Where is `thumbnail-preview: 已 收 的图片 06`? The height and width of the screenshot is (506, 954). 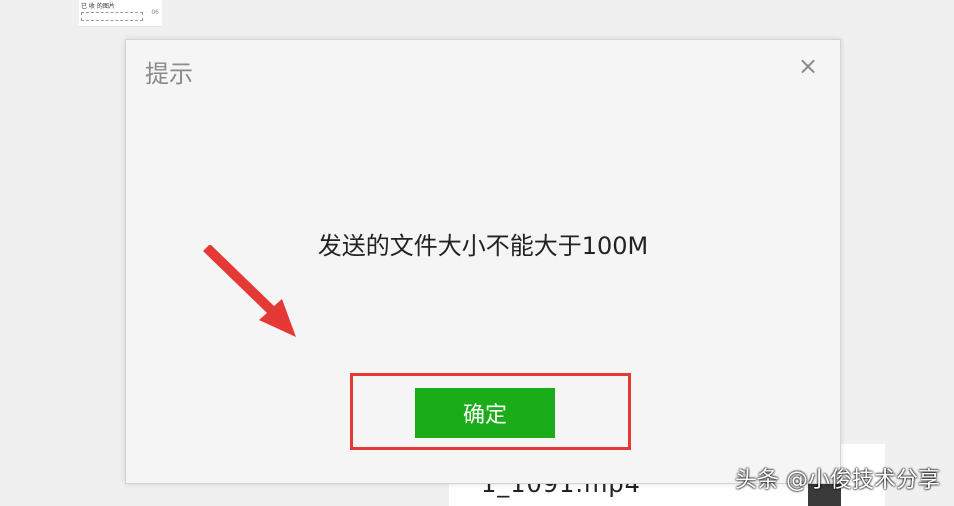
thumbnail-preview: 已 收 的图片 06 is located at coordinates (120, 13).